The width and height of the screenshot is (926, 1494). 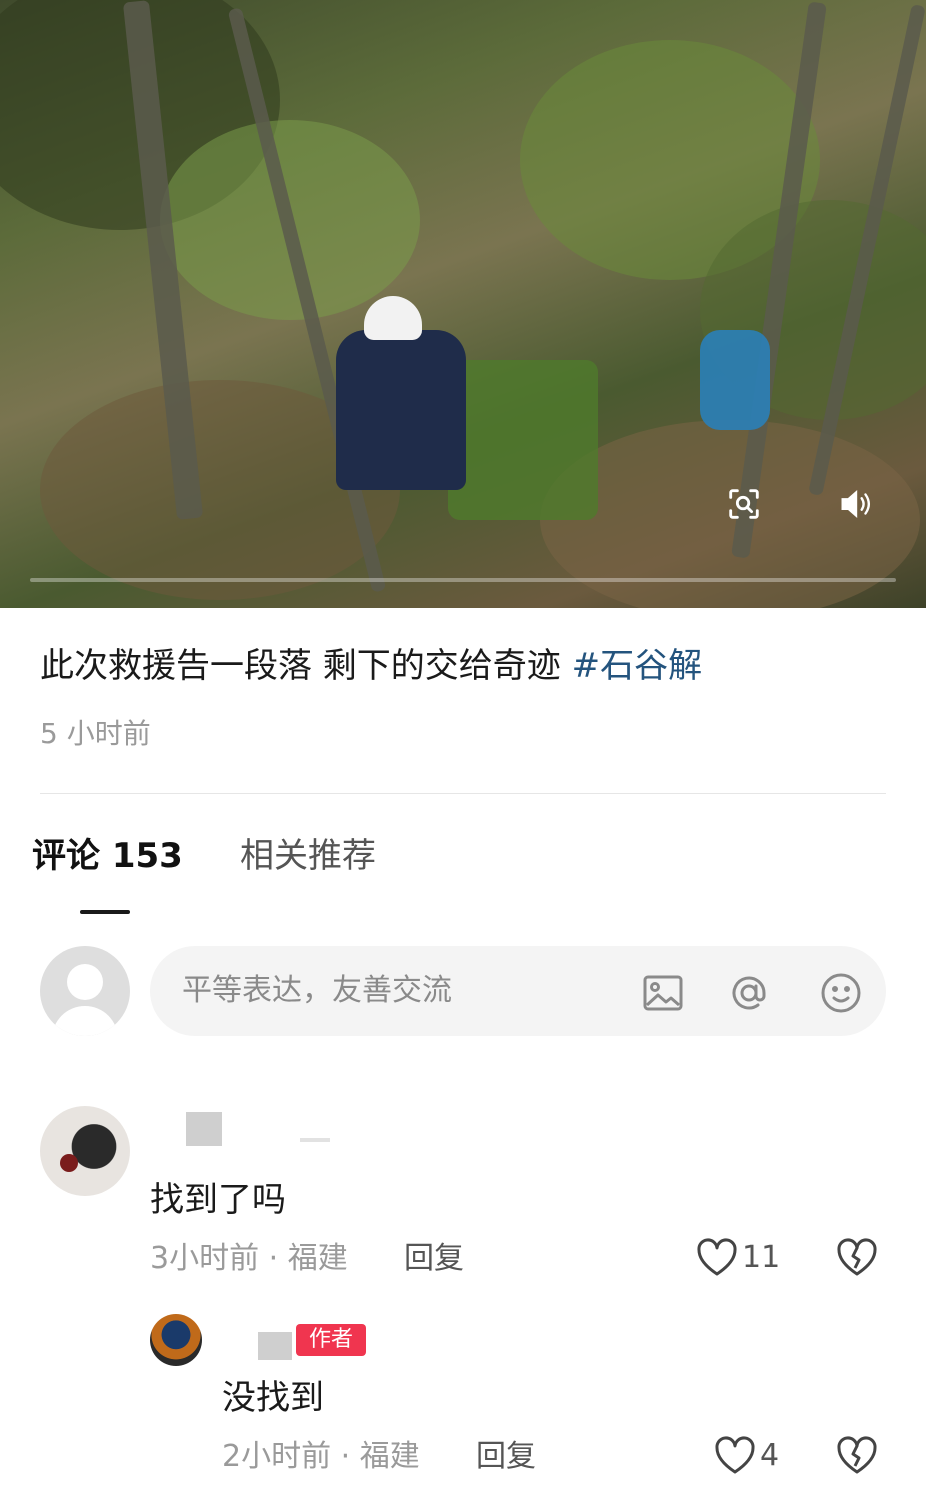 I want to click on mossy-rock, so click(x=523, y=440).